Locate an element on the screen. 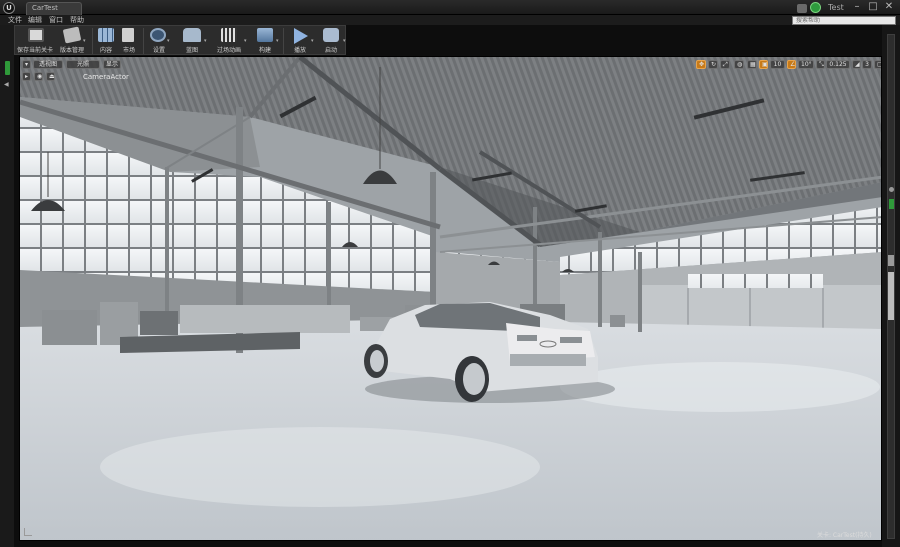  marketplace-button: 市场 is located at coordinates (129, 41).